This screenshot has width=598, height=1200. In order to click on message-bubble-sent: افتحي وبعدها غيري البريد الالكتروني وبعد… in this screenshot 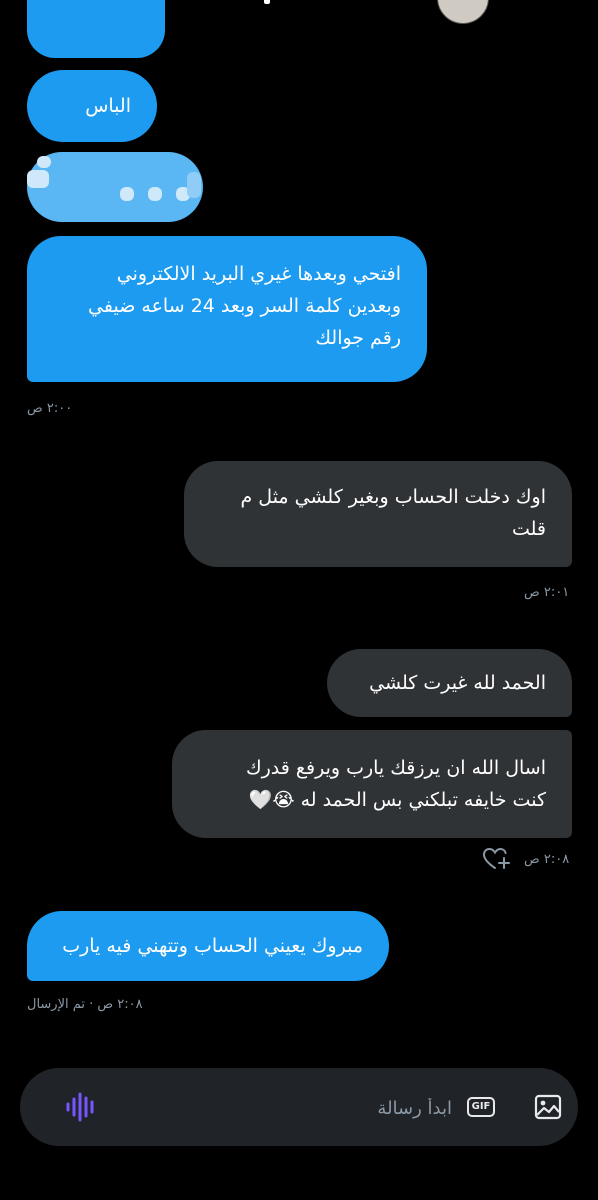, I will do `click(227, 309)`.